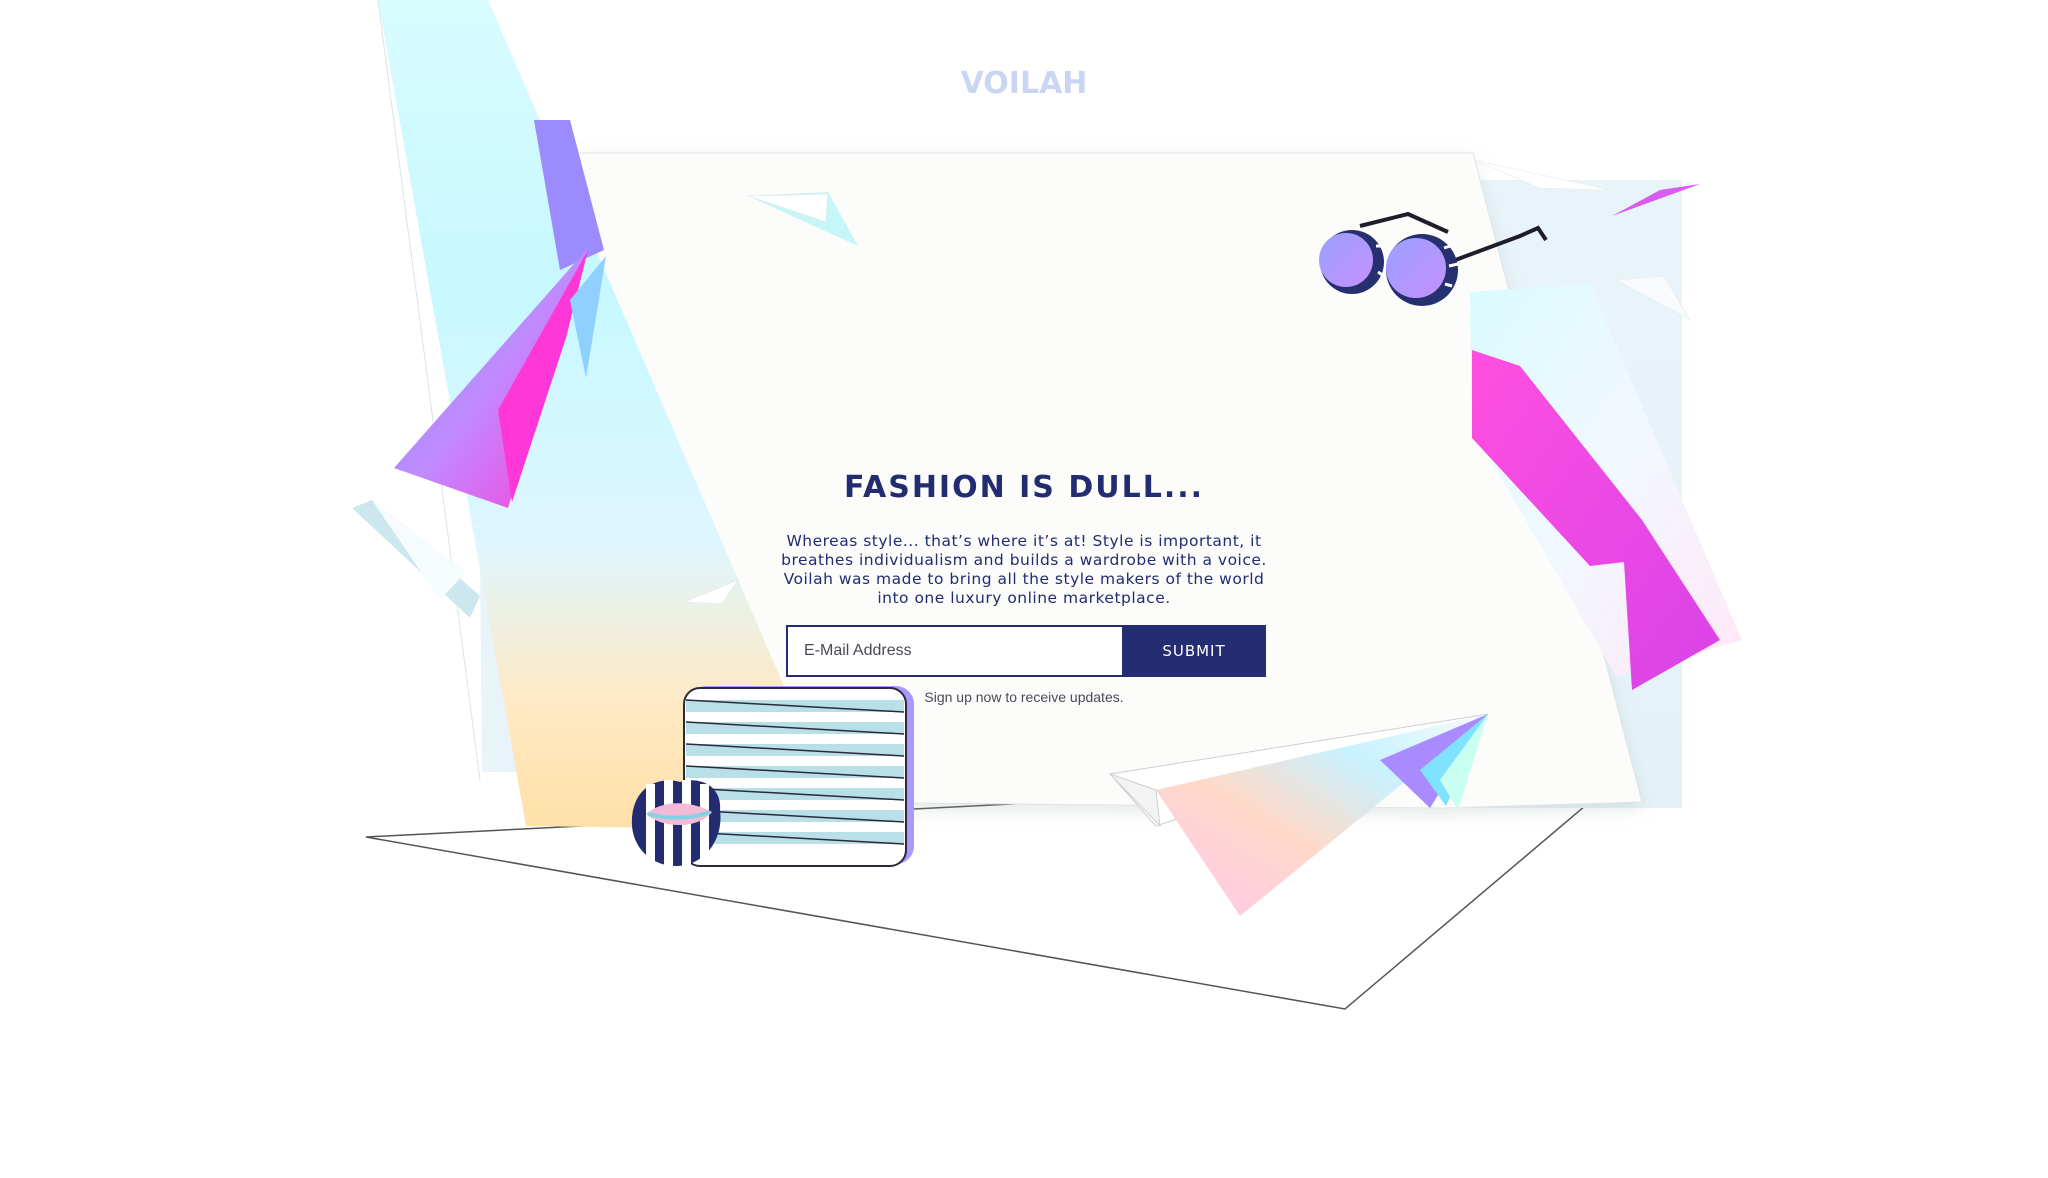 The width and height of the screenshot is (2048, 1178). What do you see at coordinates (798, 776) in the screenshot?
I see `notebook-icon` at bounding box center [798, 776].